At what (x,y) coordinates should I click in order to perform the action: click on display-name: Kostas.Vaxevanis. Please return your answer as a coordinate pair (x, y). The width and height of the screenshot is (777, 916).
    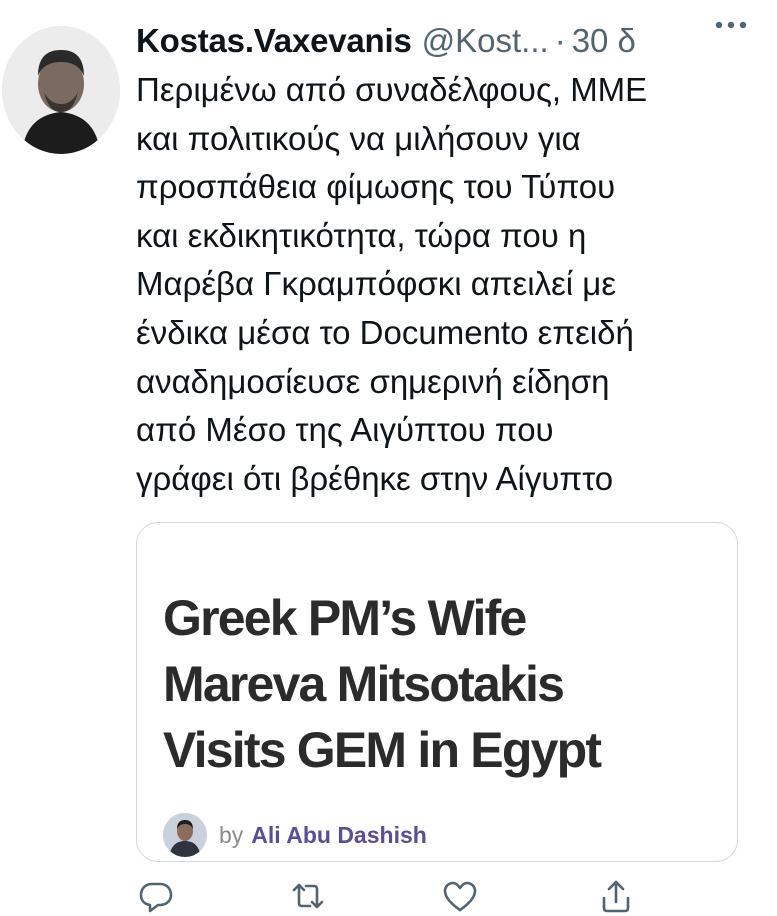
    Looking at the image, I should click on (274, 41).